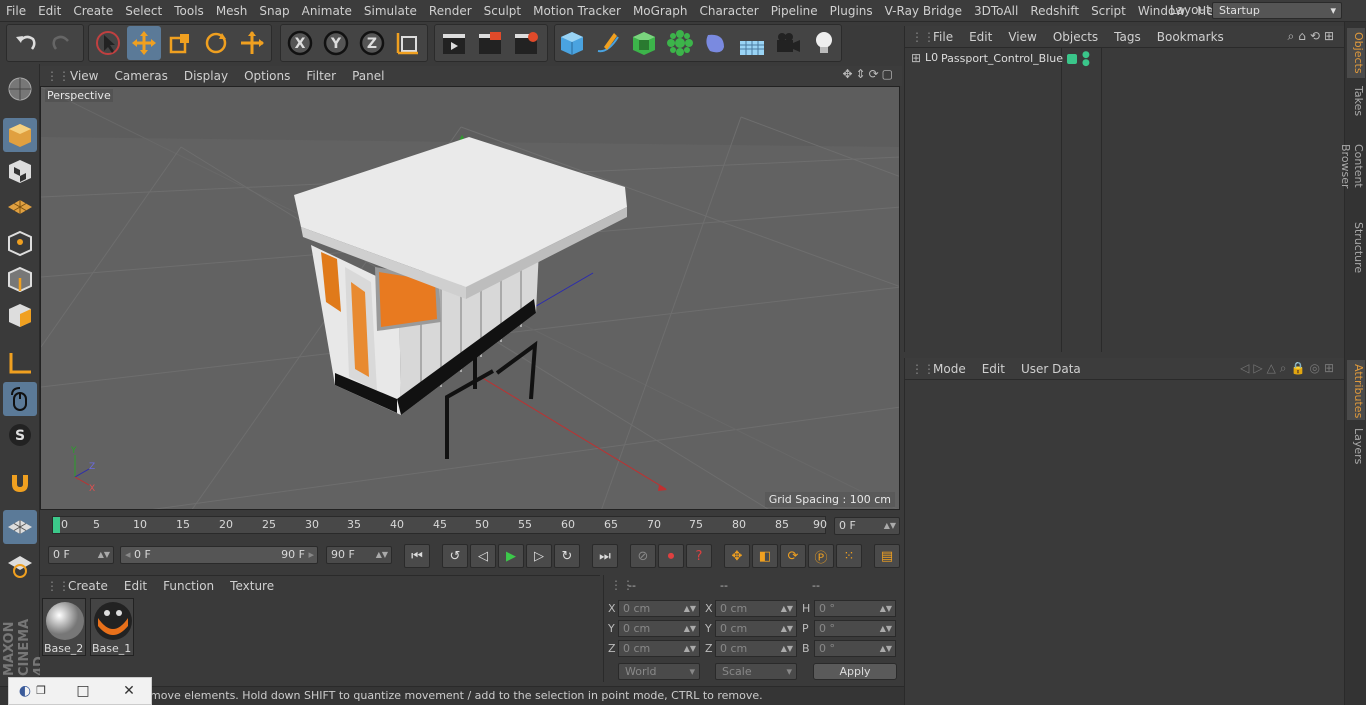 The height and width of the screenshot is (705, 1366). I want to click on workplane-mode-button, so click(20, 207).